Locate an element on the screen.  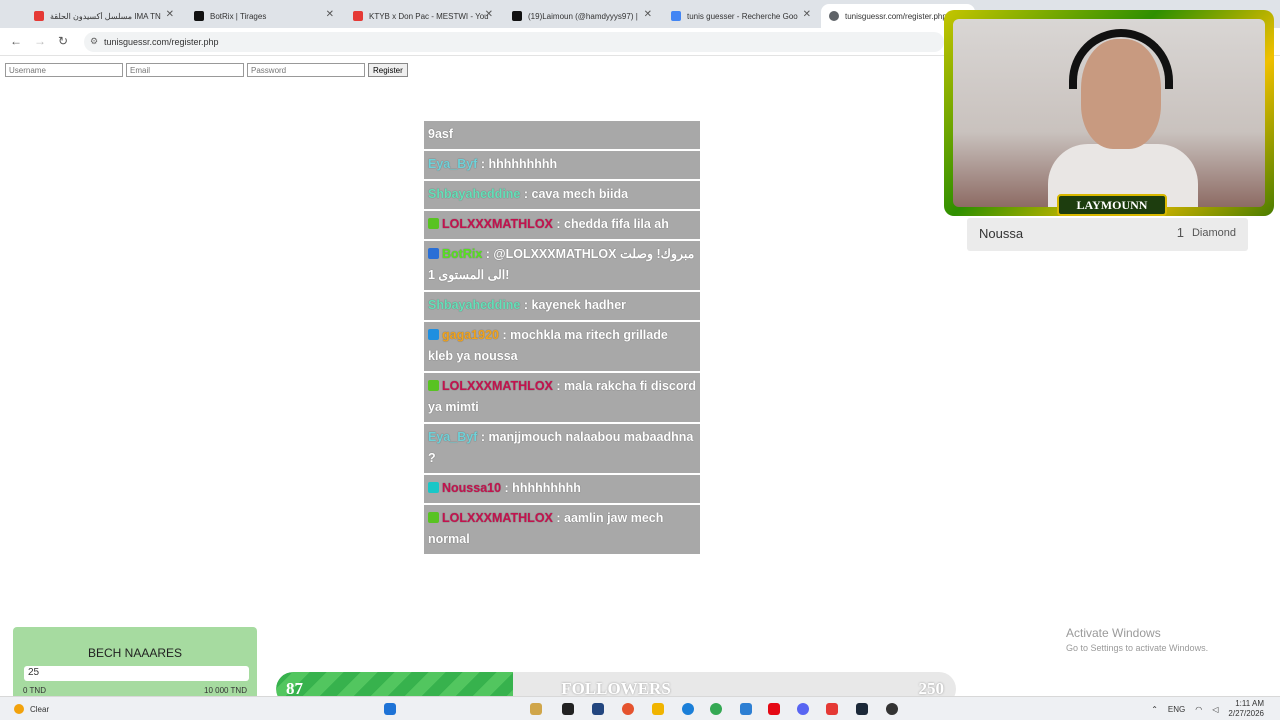
system-tray: ⌃ ENG ◠ ◁ 1:11 AM 2/27/2026 is located at coordinates (1207, 709).